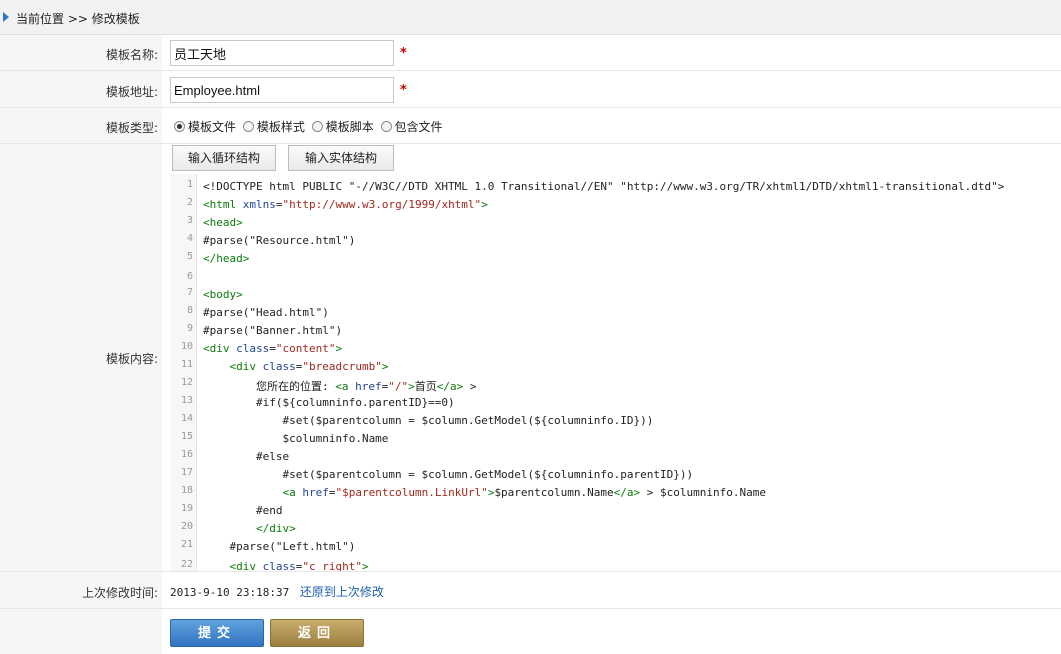 Image resolution: width=1061 pixels, height=654 pixels. Describe the element at coordinates (81, 631) in the screenshot. I see `label-column-filler` at that location.